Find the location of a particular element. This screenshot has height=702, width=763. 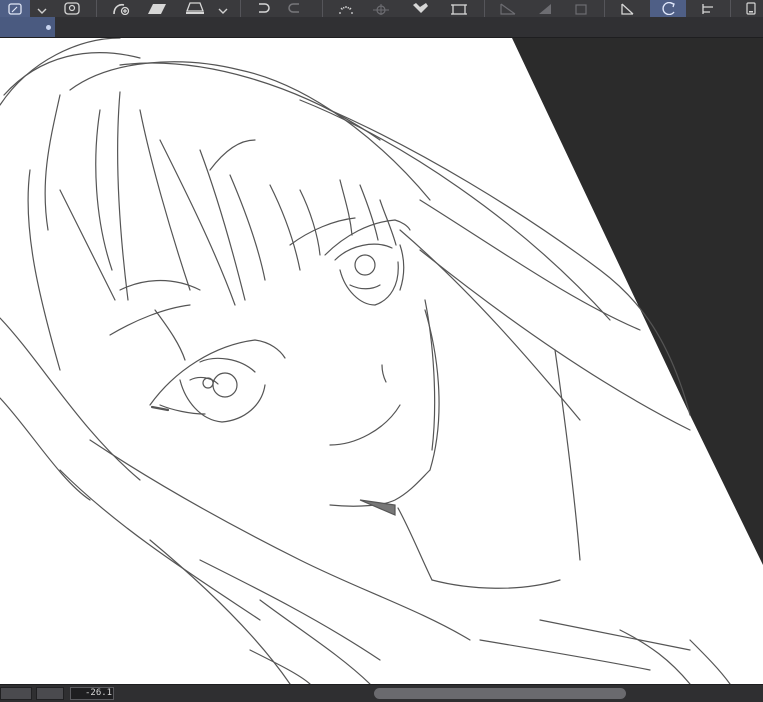

ruler-button is located at coordinates (508, 8).